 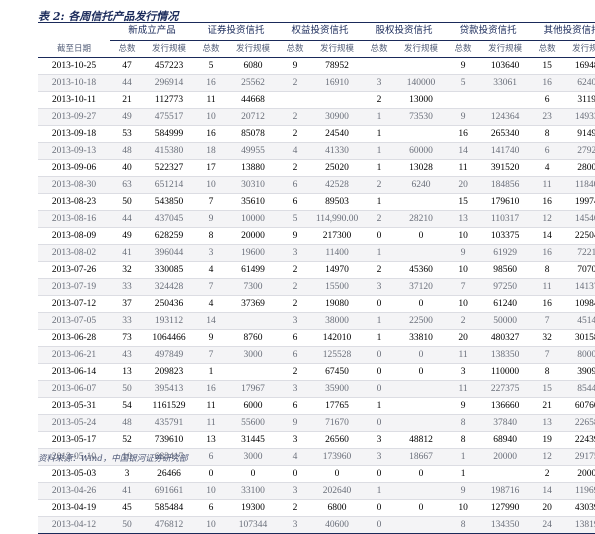 I want to click on value-cell: 28000, so click(x=579, y=168).